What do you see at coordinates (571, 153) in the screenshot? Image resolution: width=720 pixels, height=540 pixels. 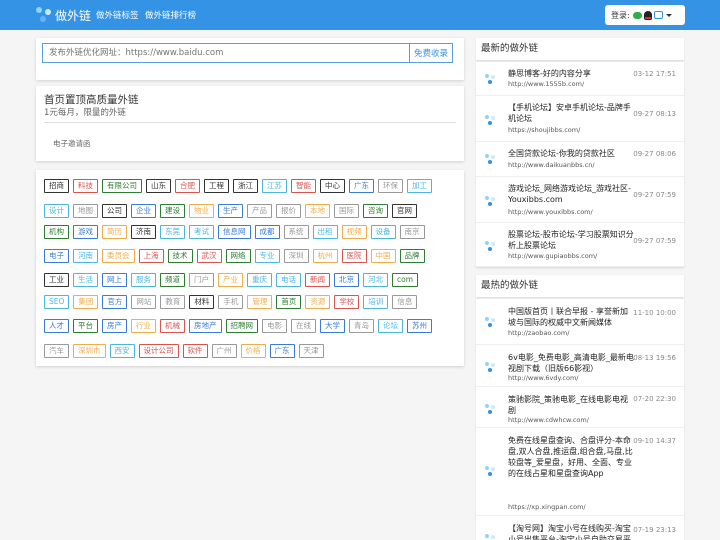 I see `link-title: 全国贷款论坛-你我的贷款社区` at bounding box center [571, 153].